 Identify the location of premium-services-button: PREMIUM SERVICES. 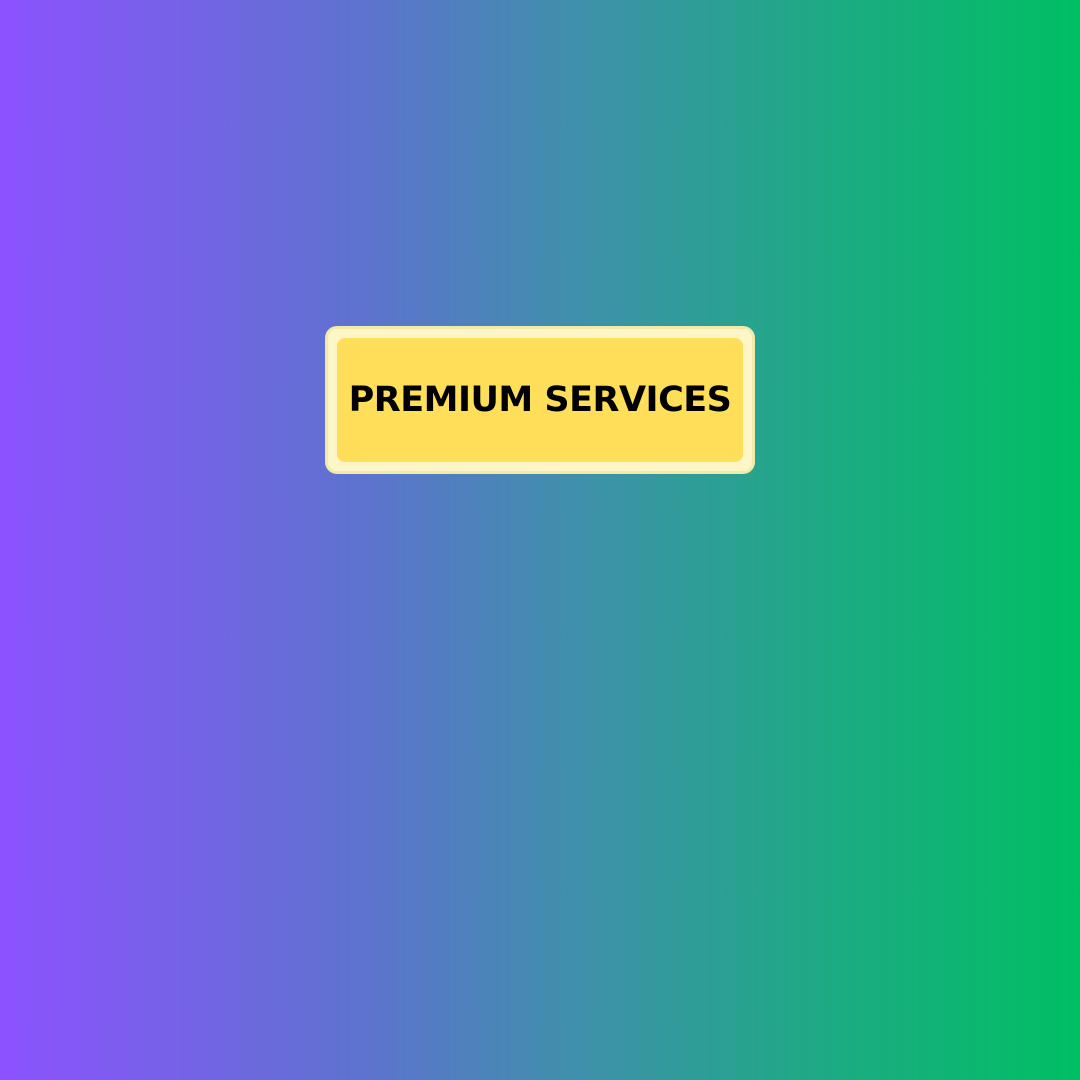
(540, 400).